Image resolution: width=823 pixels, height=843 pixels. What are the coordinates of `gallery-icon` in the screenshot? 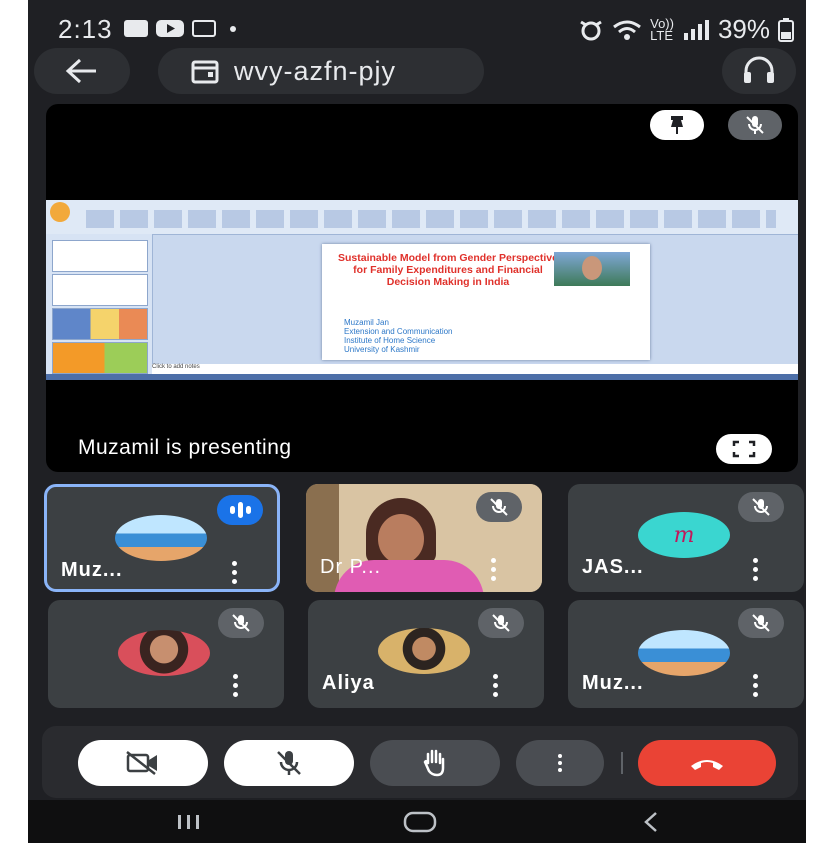 It's located at (136, 28).